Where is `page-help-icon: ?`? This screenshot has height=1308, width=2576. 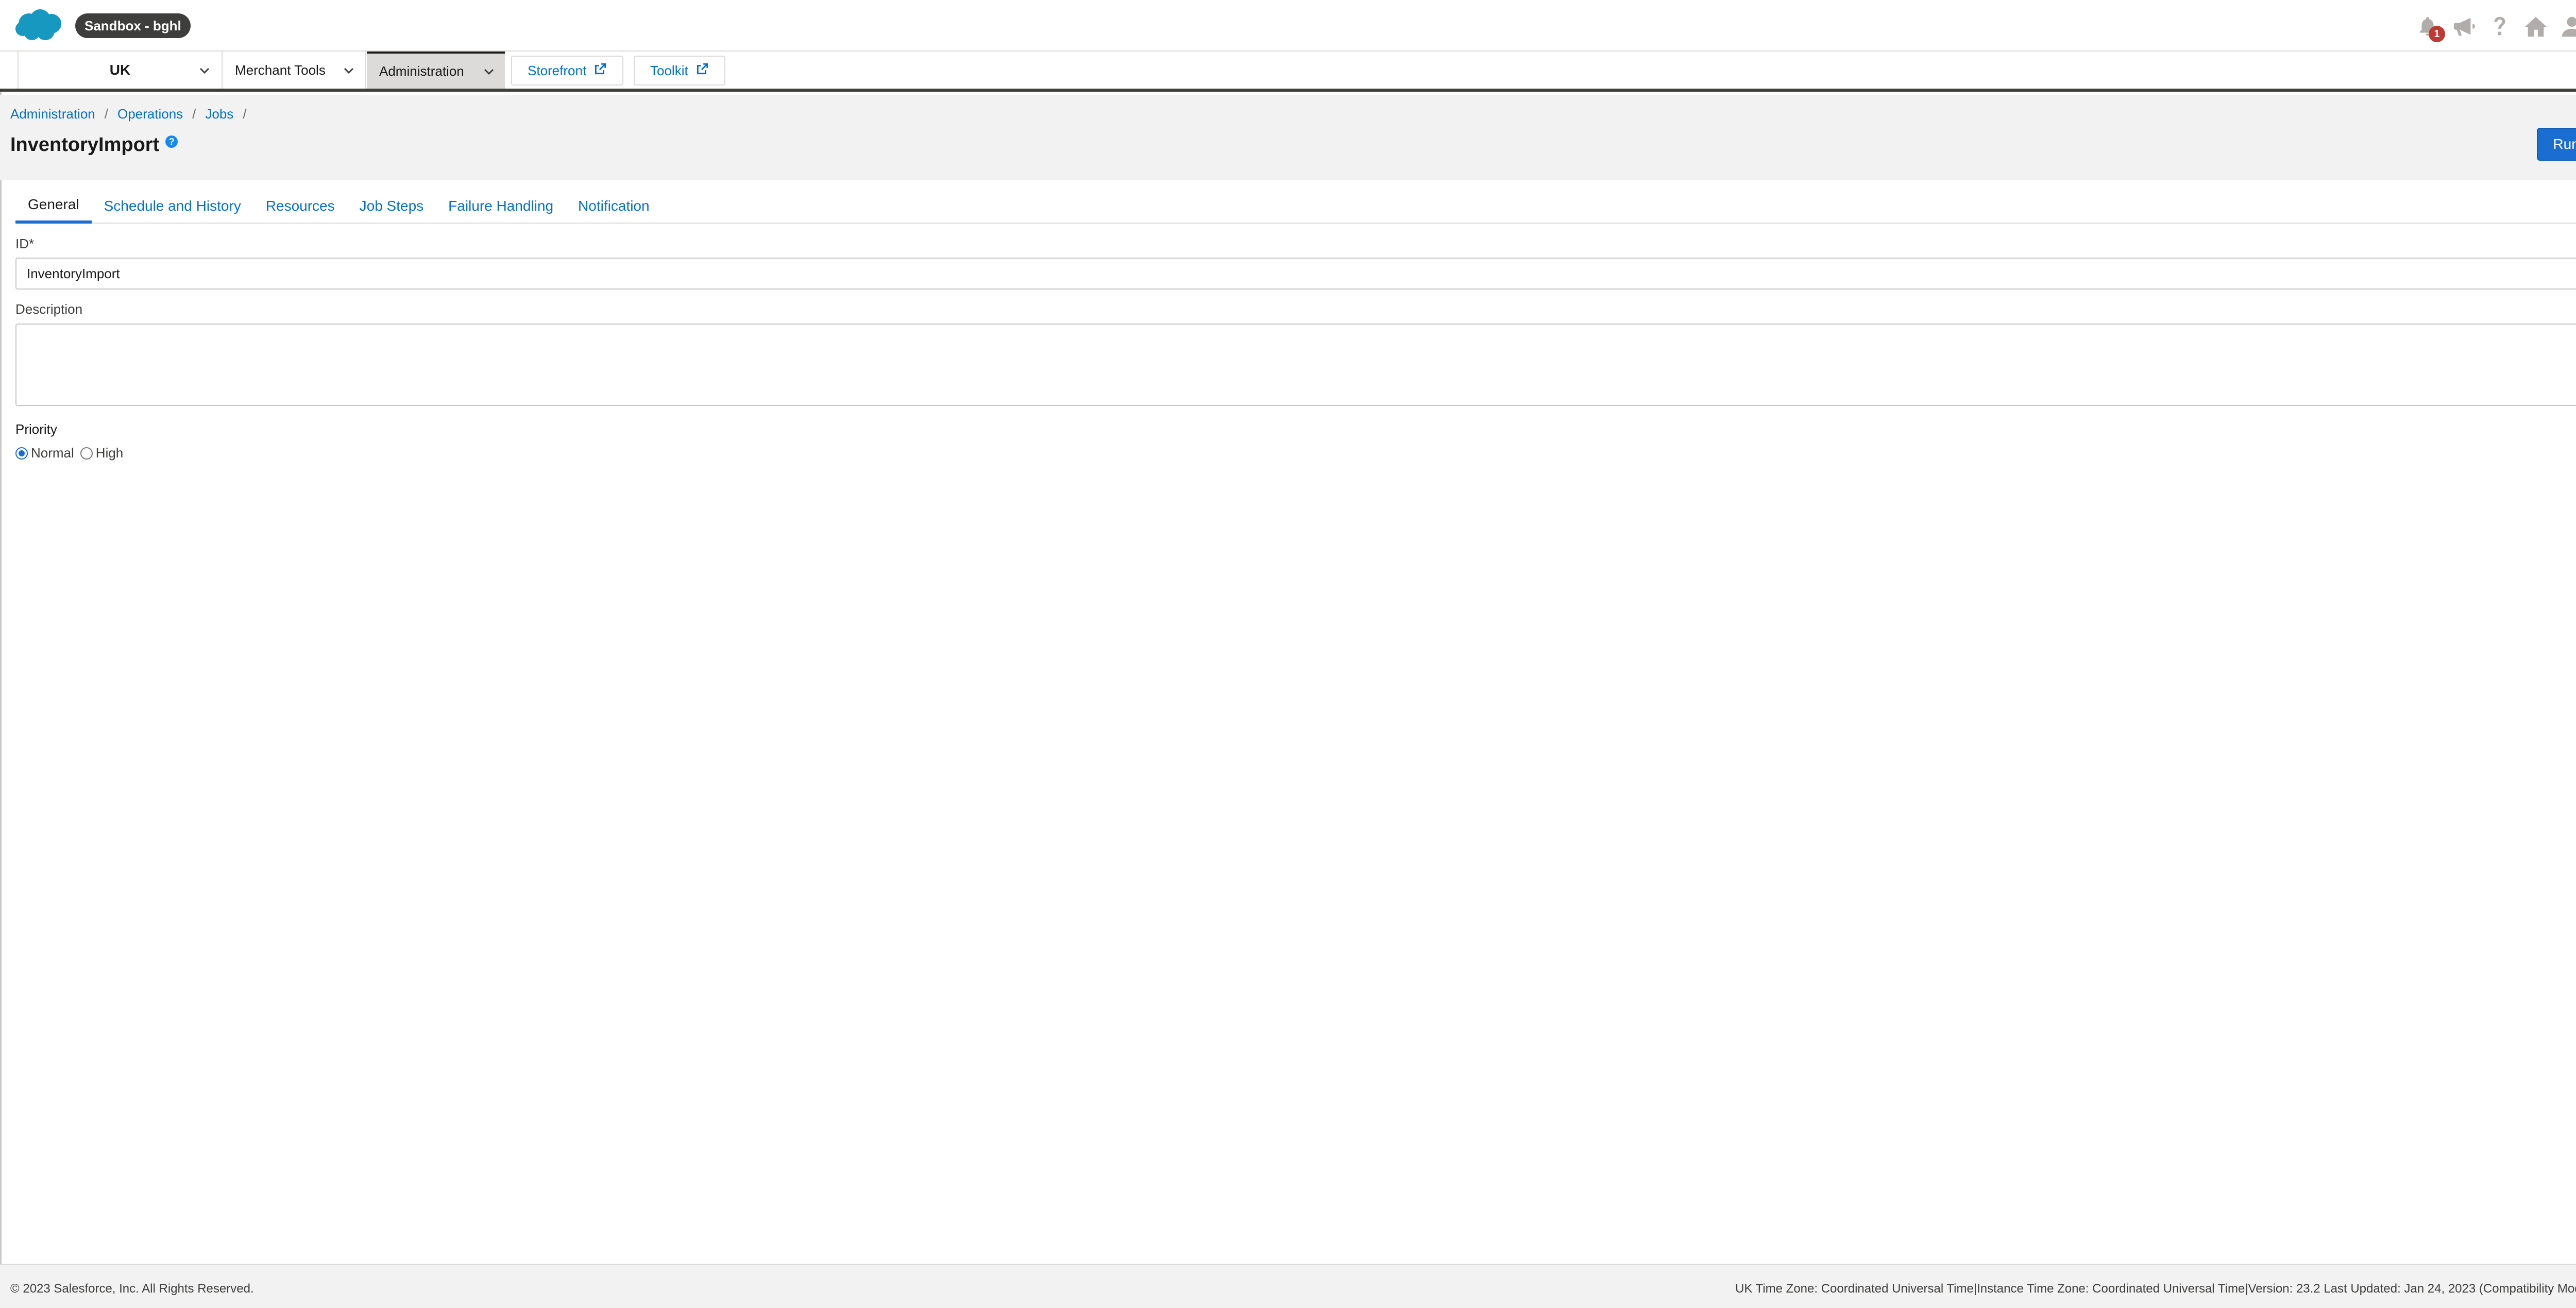 page-help-icon: ? is located at coordinates (171, 141).